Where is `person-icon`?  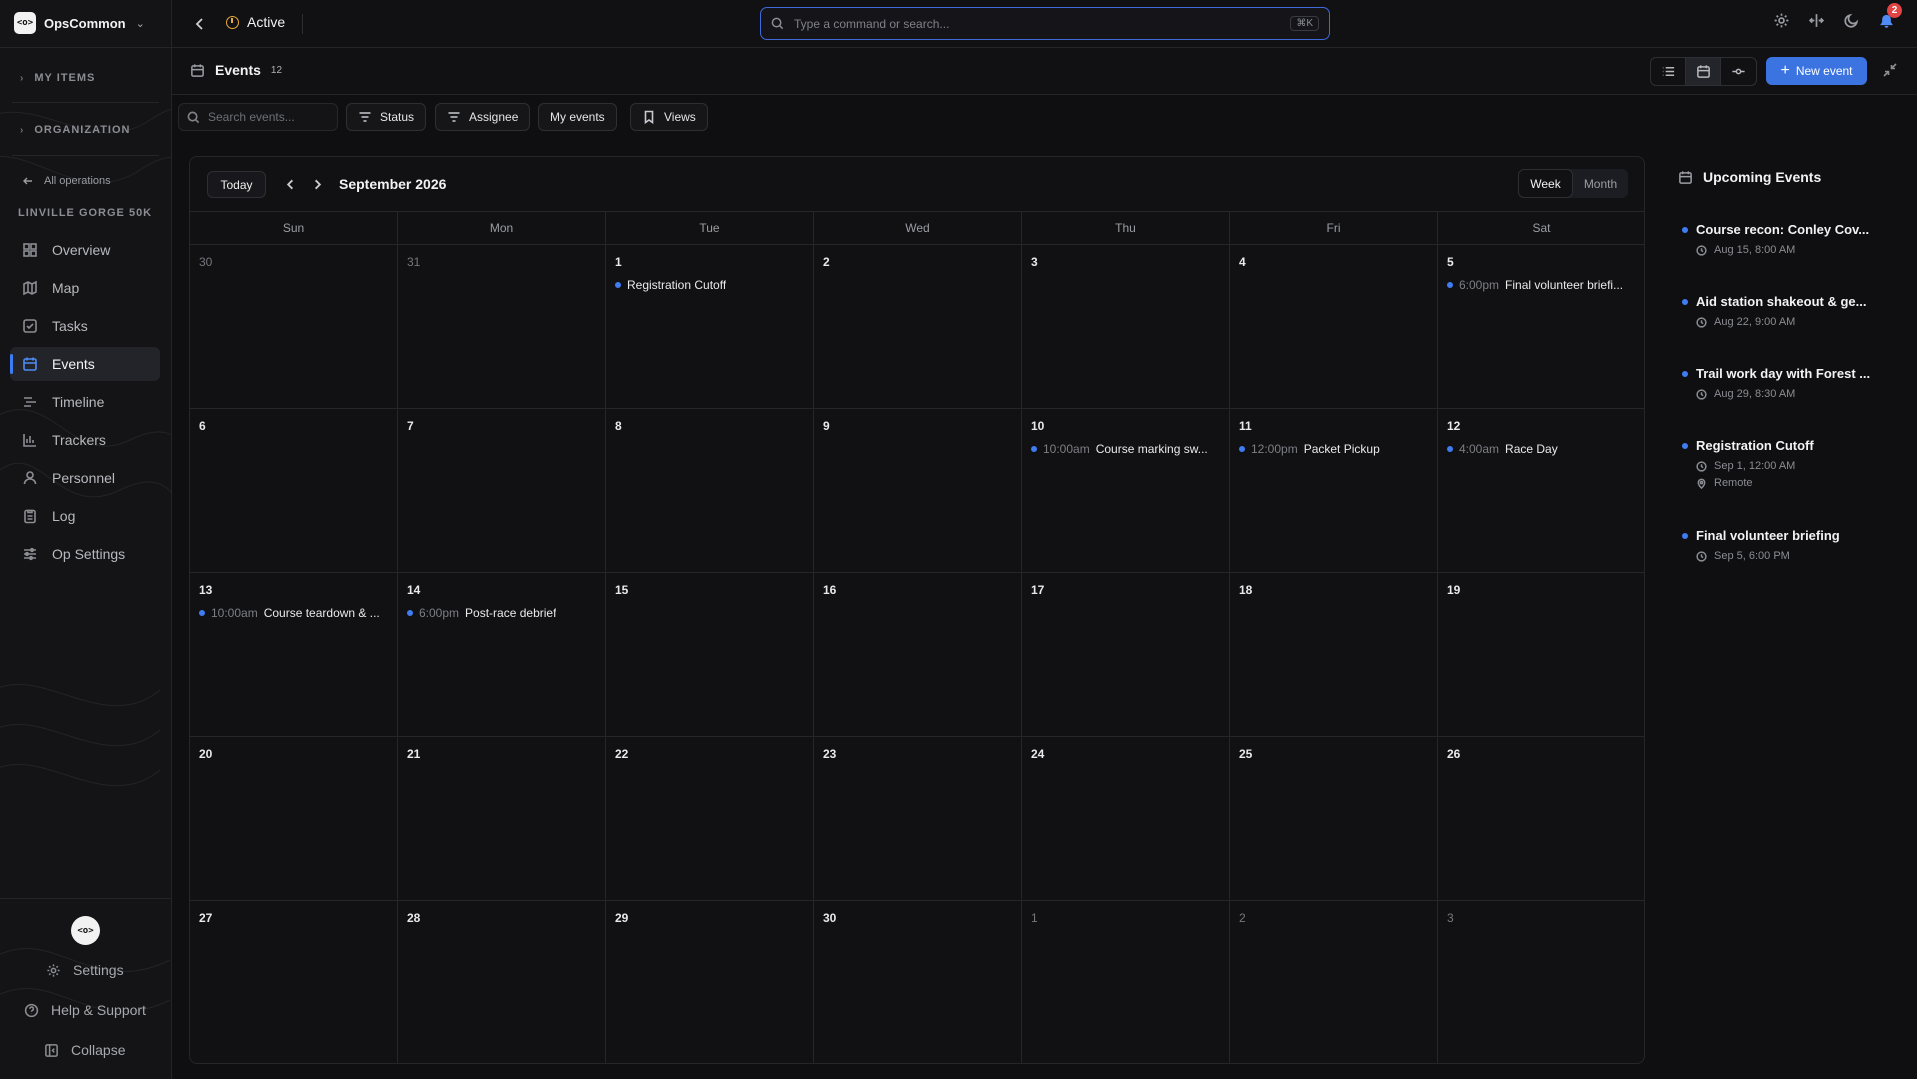 person-icon is located at coordinates (30, 478).